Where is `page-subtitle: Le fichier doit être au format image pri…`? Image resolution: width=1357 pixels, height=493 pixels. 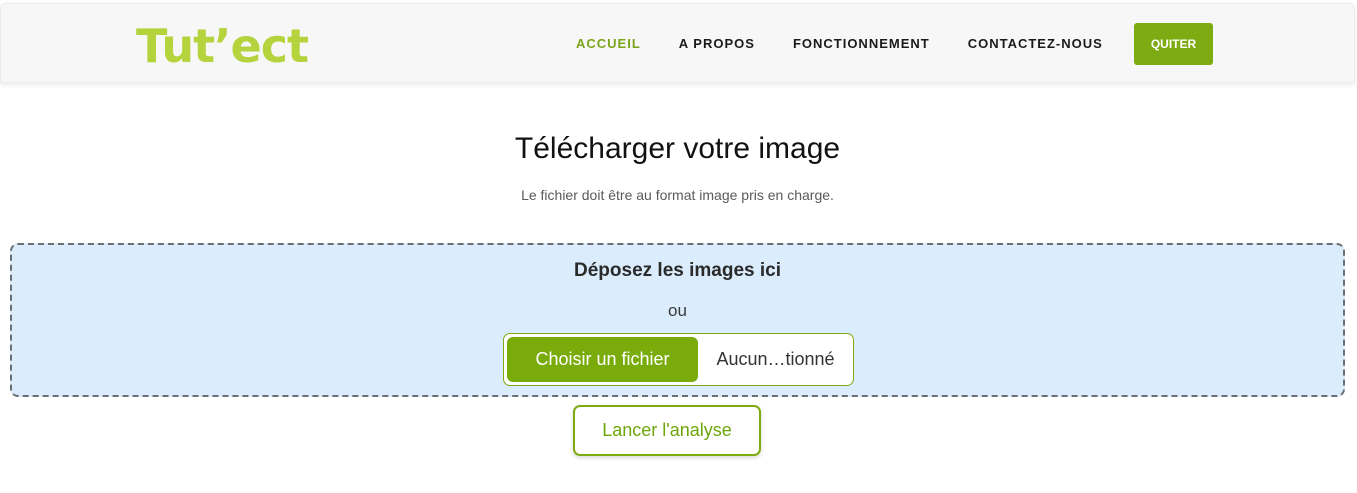
page-subtitle: Le fichier doit être au format image pri… is located at coordinates (677, 195).